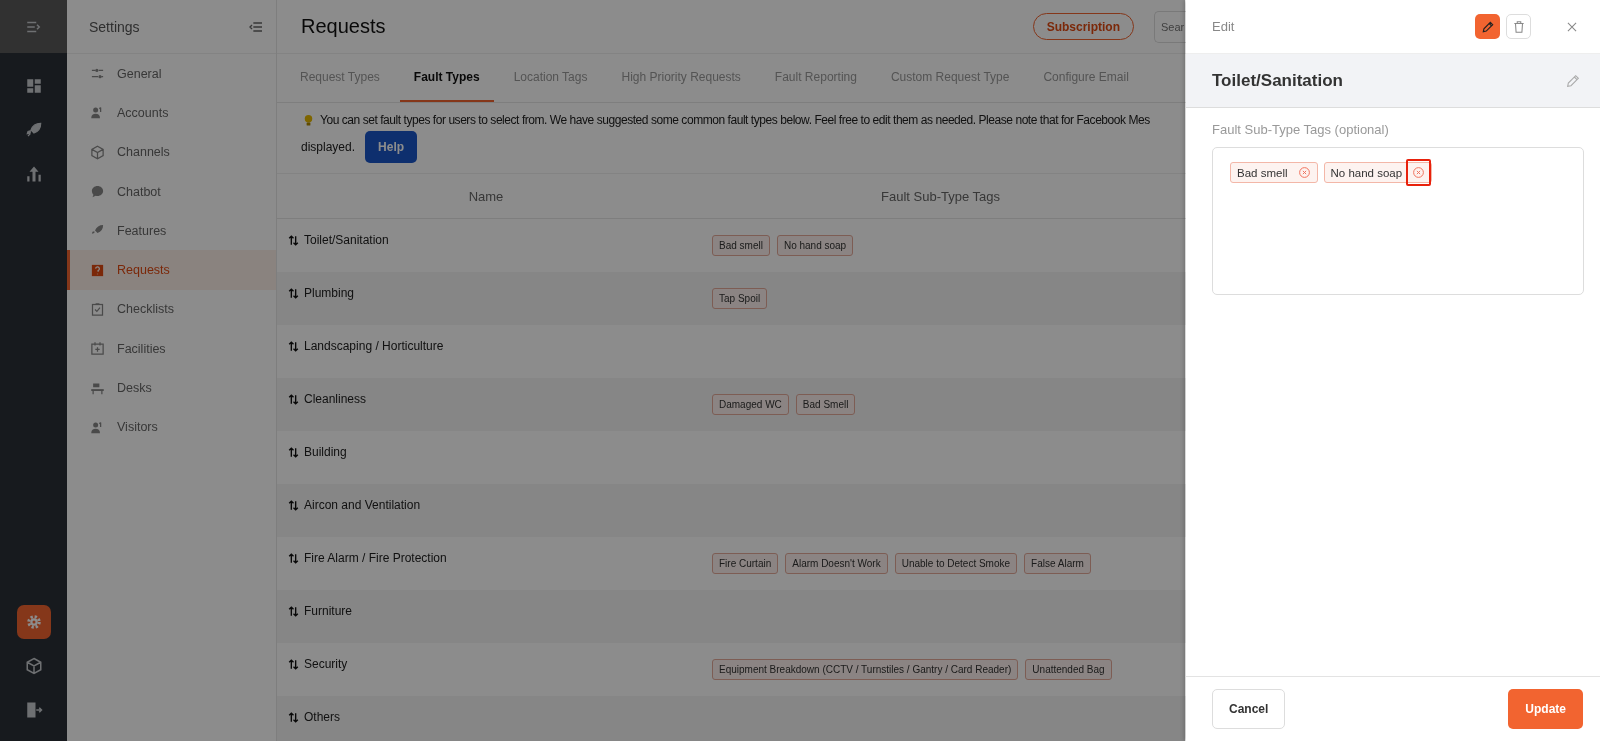  I want to click on settings-button, so click(33, 622).